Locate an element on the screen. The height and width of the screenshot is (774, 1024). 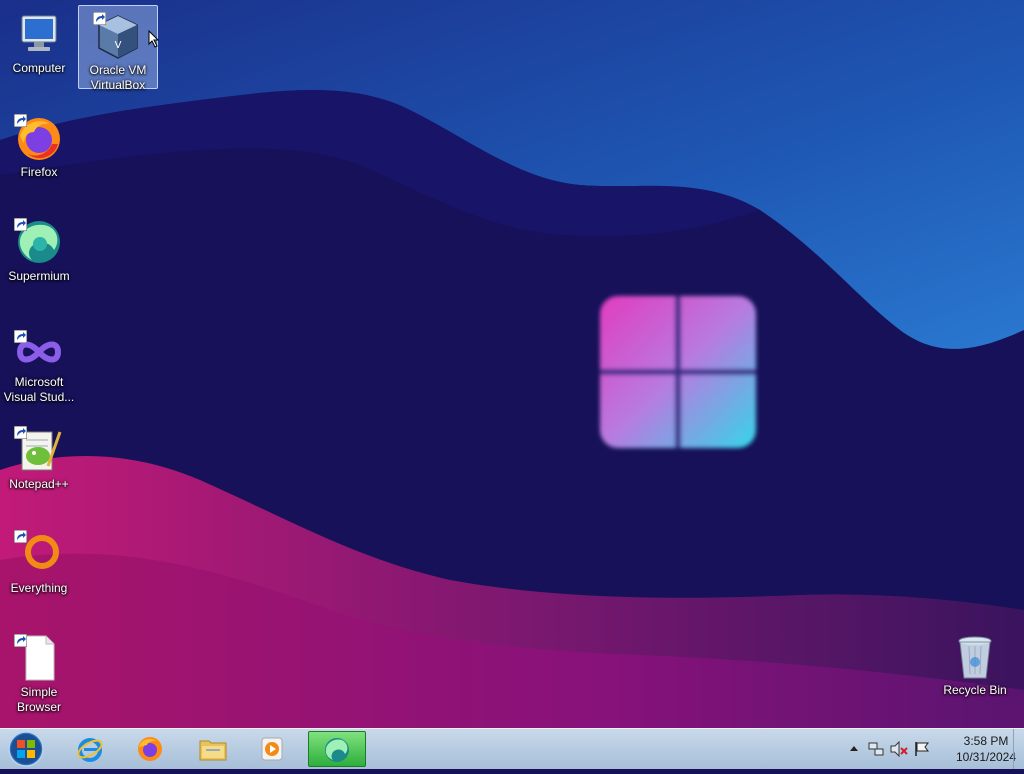
desktop-icon-recycle-bin: Recycle Bin is located at coordinates (975, 662).